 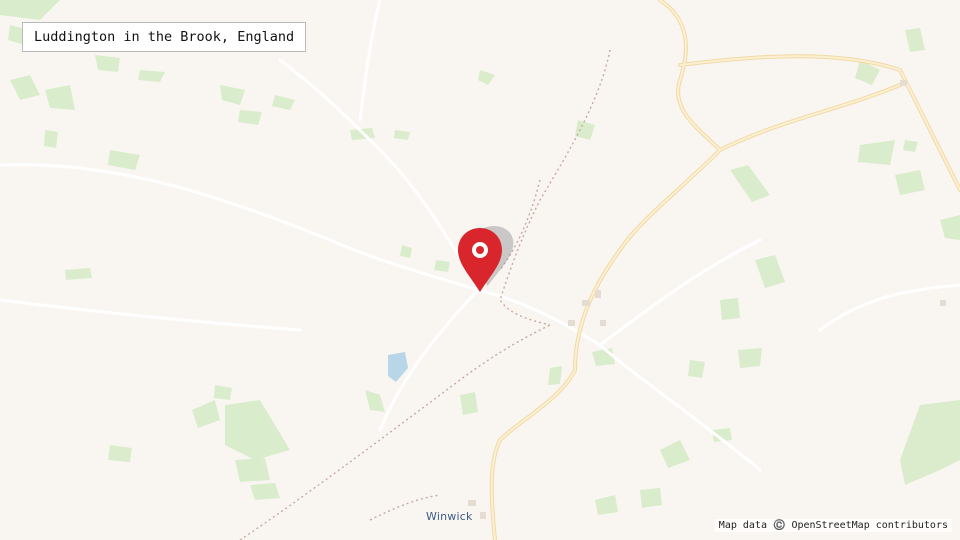 I want to click on map-attribution: Map data ©️ OpenStreetMap contributors, so click(x=833, y=525).